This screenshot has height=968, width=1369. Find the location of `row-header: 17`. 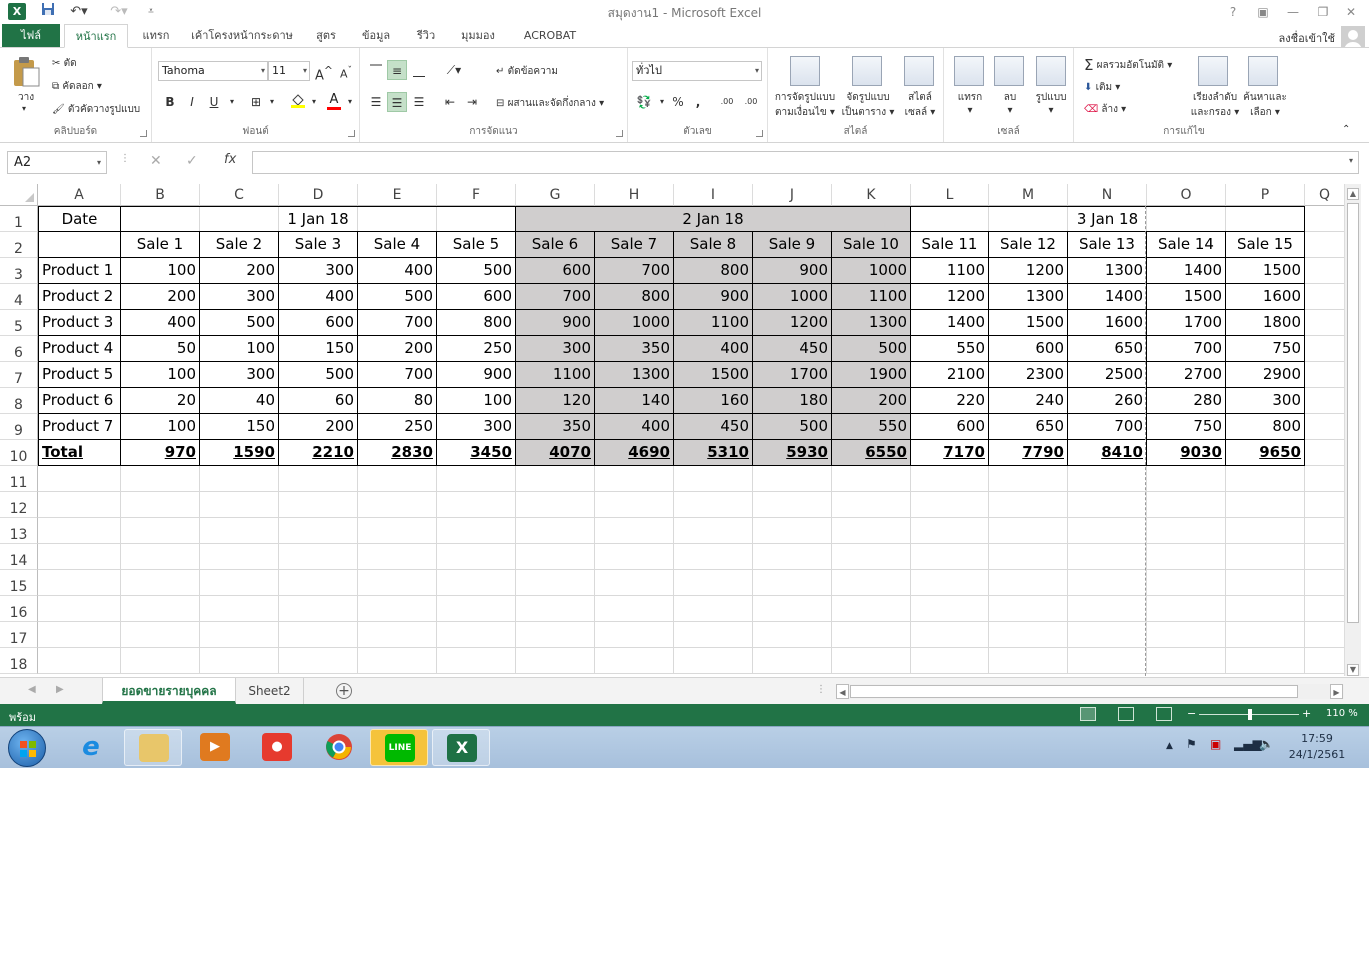

row-header: 17 is located at coordinates (19, 635).